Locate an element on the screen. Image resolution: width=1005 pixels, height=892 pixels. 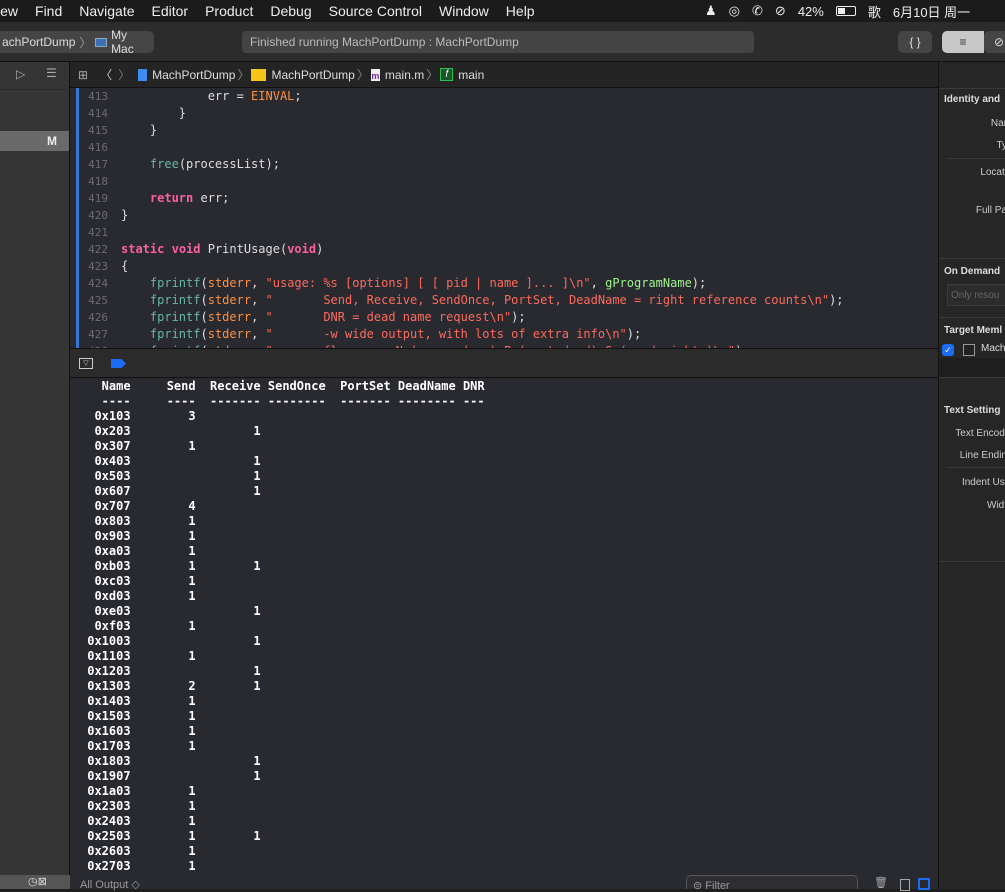
console-cell: 0x1503 is located at coordinates (105, 716).